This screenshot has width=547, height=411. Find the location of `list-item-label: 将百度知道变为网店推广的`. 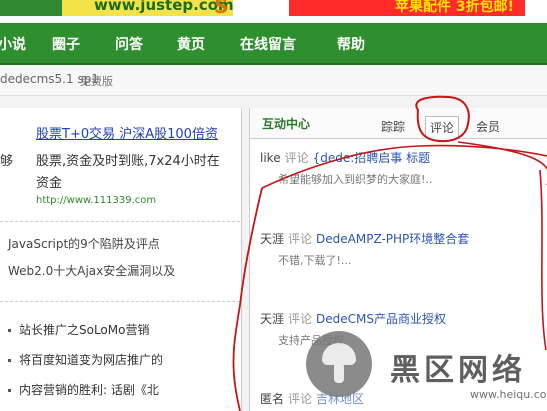

list-item-label: 将百度知道变为网店推广的 is located at coordinates (91, 360).